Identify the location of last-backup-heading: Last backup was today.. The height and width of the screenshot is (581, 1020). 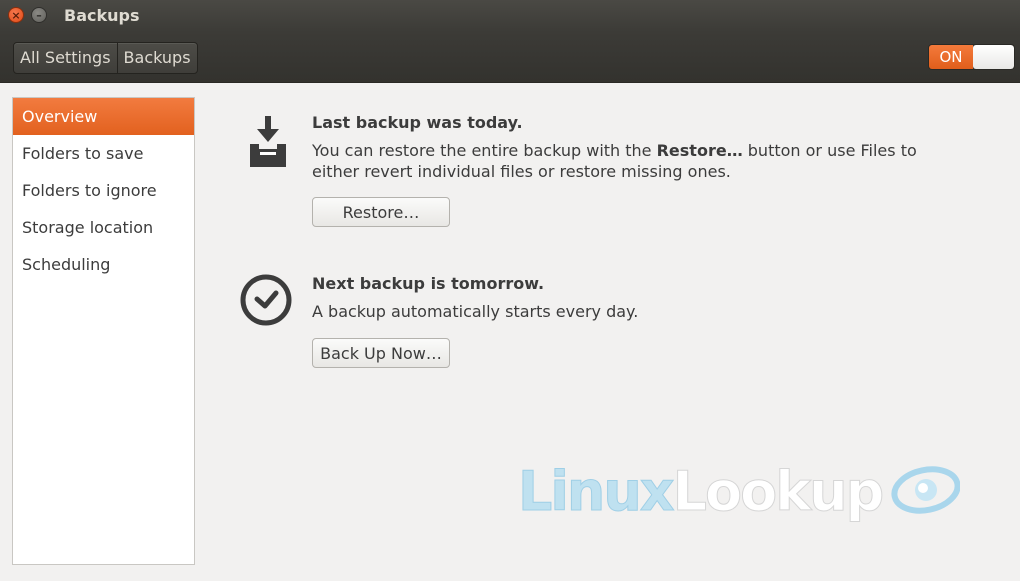
(417, 122).